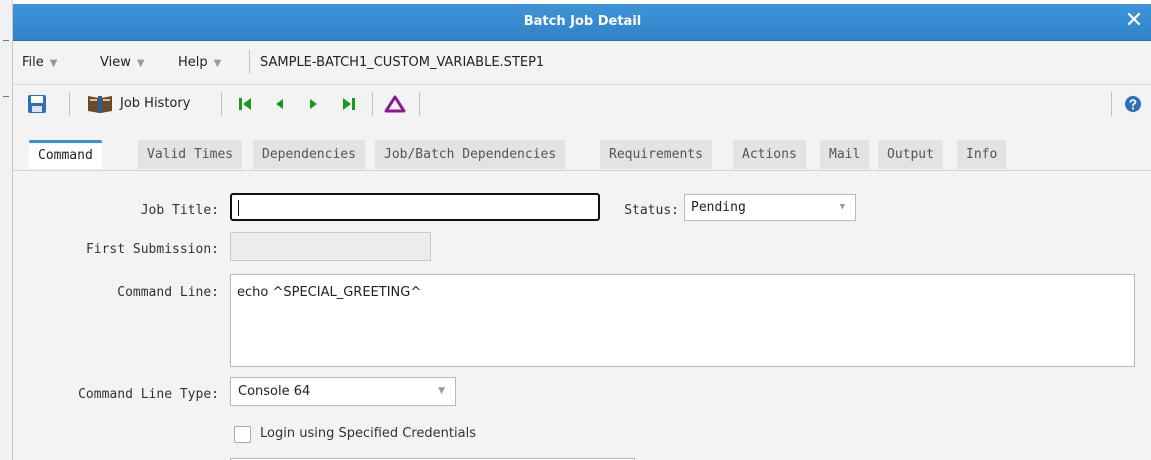 This screenshot has height=460, width=1151. I want to click on tab-valid-times-label: Valid Times, so click(190, 154).